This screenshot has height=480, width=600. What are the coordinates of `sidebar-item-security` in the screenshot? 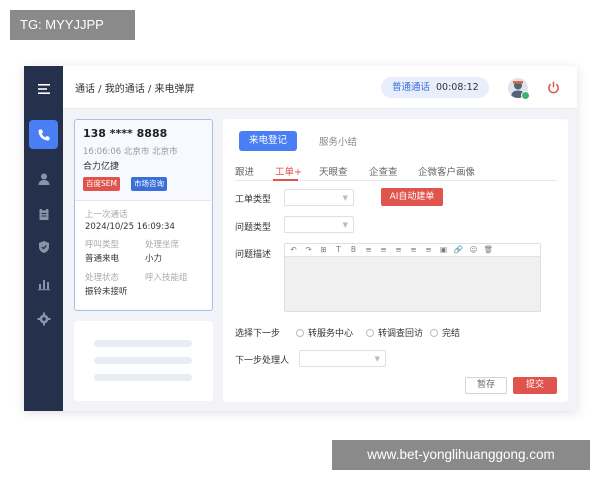 It's located at (43, 246).